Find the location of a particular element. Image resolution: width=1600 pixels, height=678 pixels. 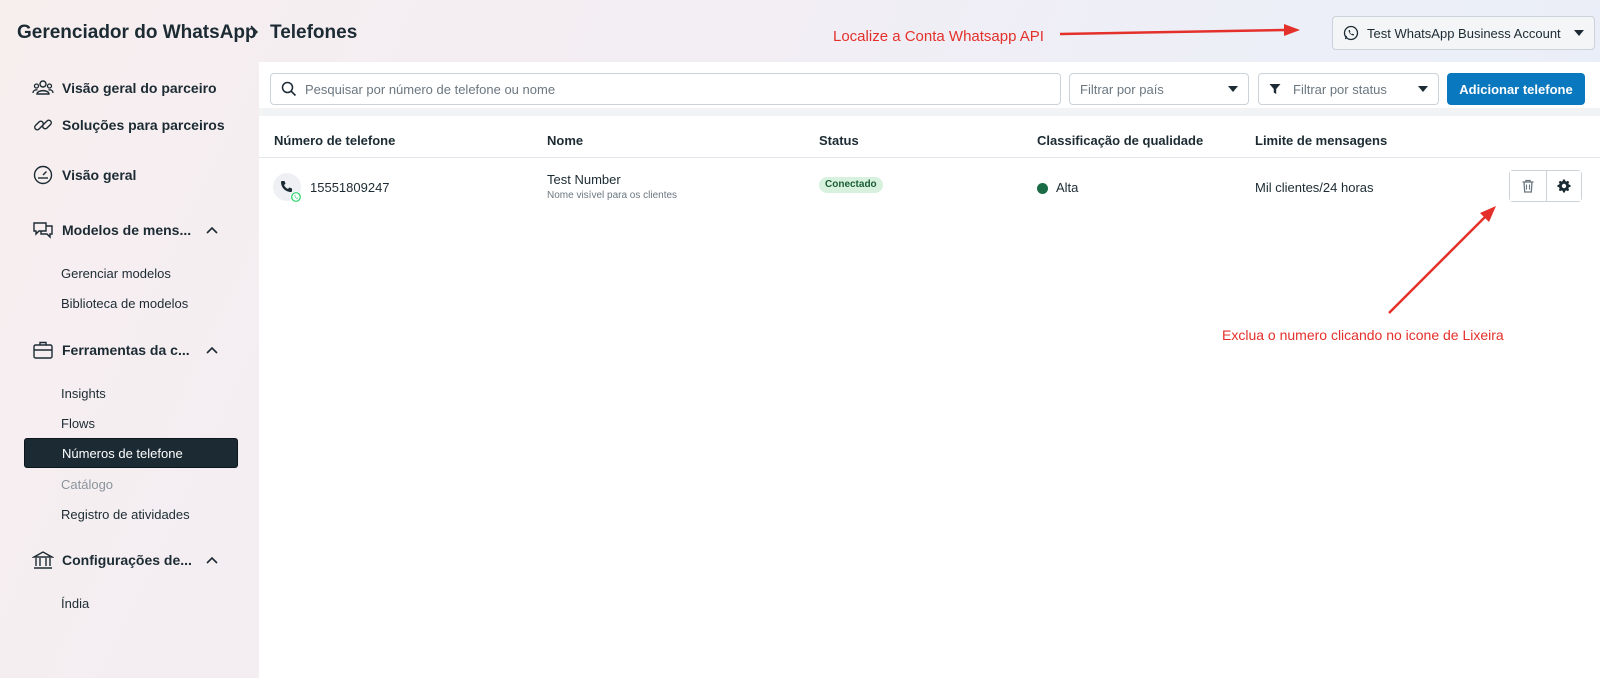

trash-icon is located at coordinates (1528, 186).